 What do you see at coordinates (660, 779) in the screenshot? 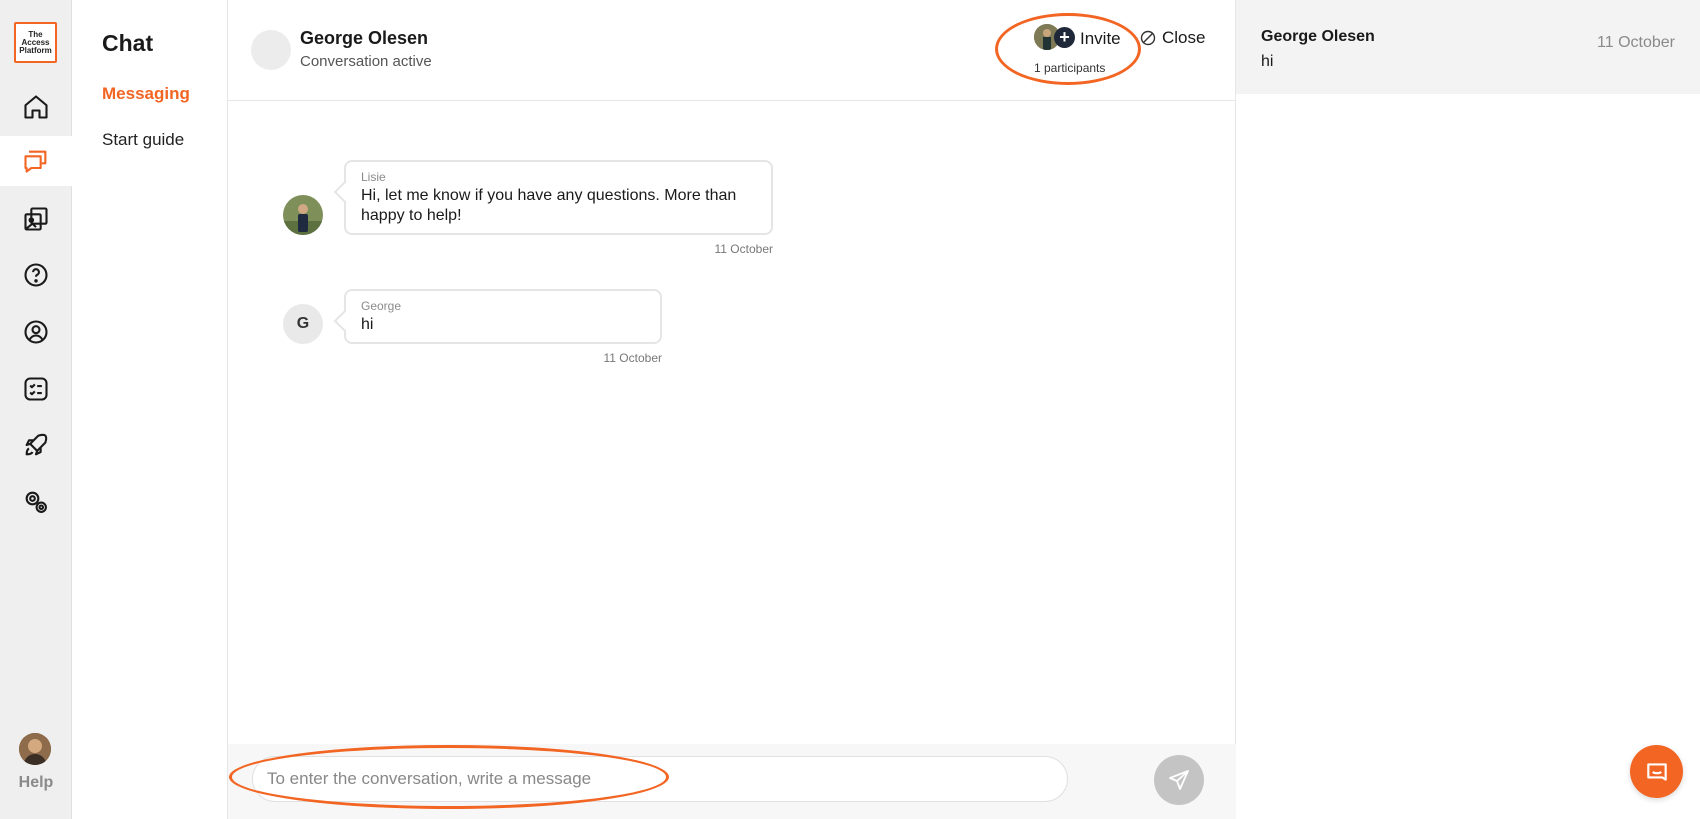
I see `message-input` at bounding box center [660, 779].